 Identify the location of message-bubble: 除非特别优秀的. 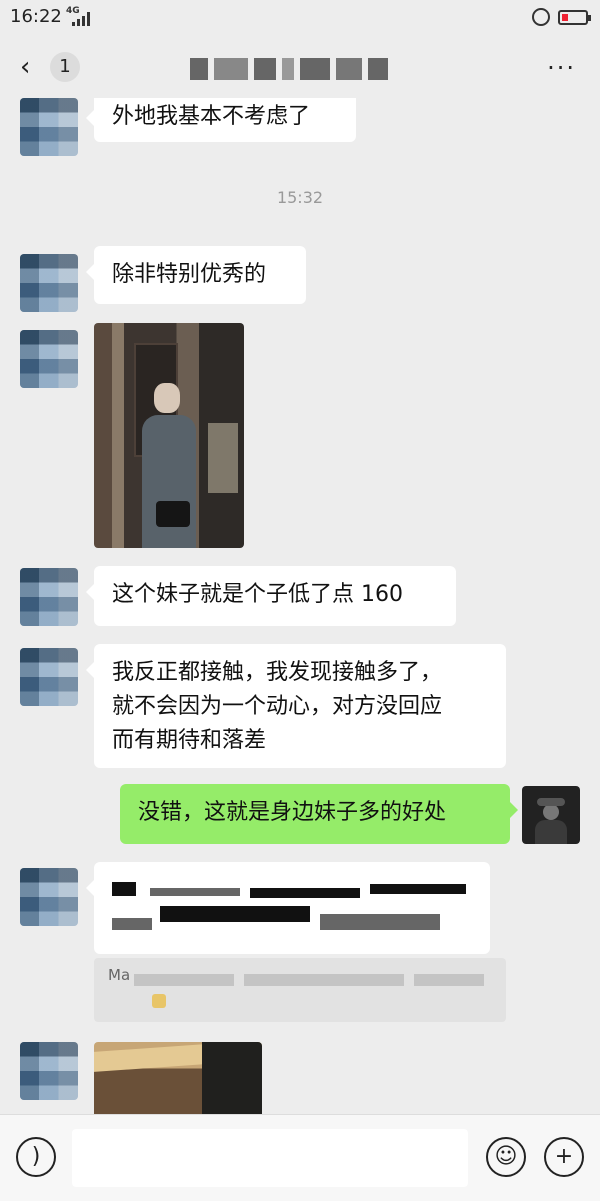
(196, 275).